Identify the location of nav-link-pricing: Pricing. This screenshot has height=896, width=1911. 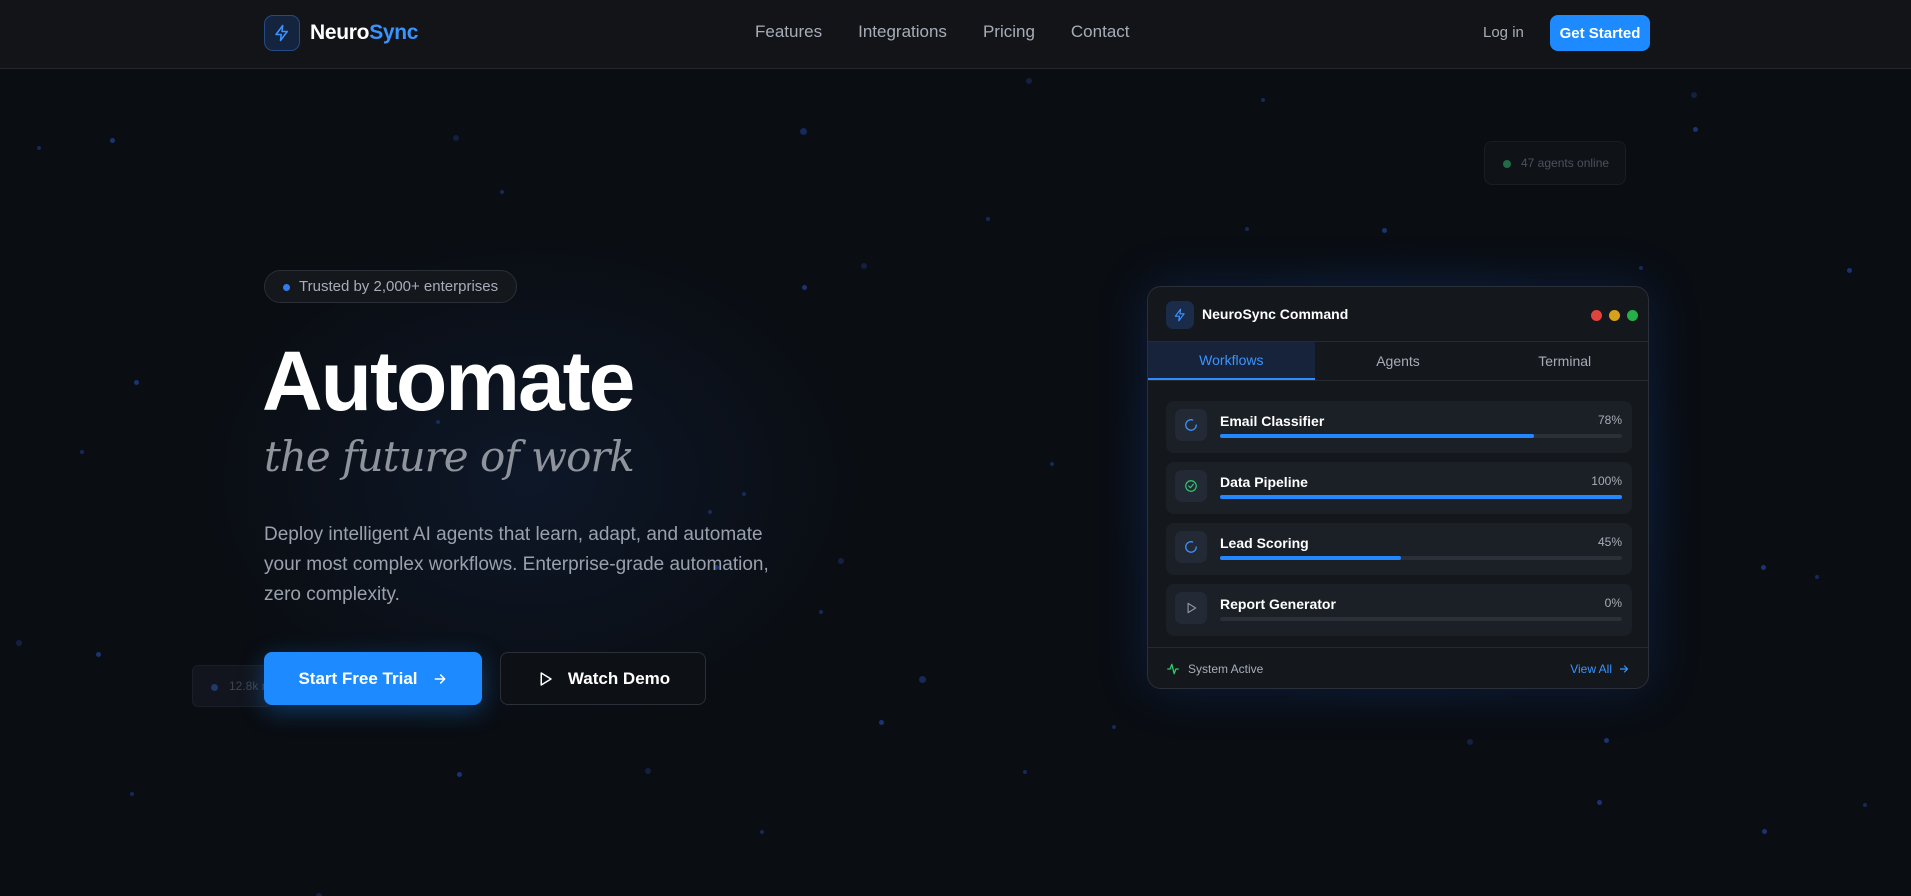
(1009, 32).